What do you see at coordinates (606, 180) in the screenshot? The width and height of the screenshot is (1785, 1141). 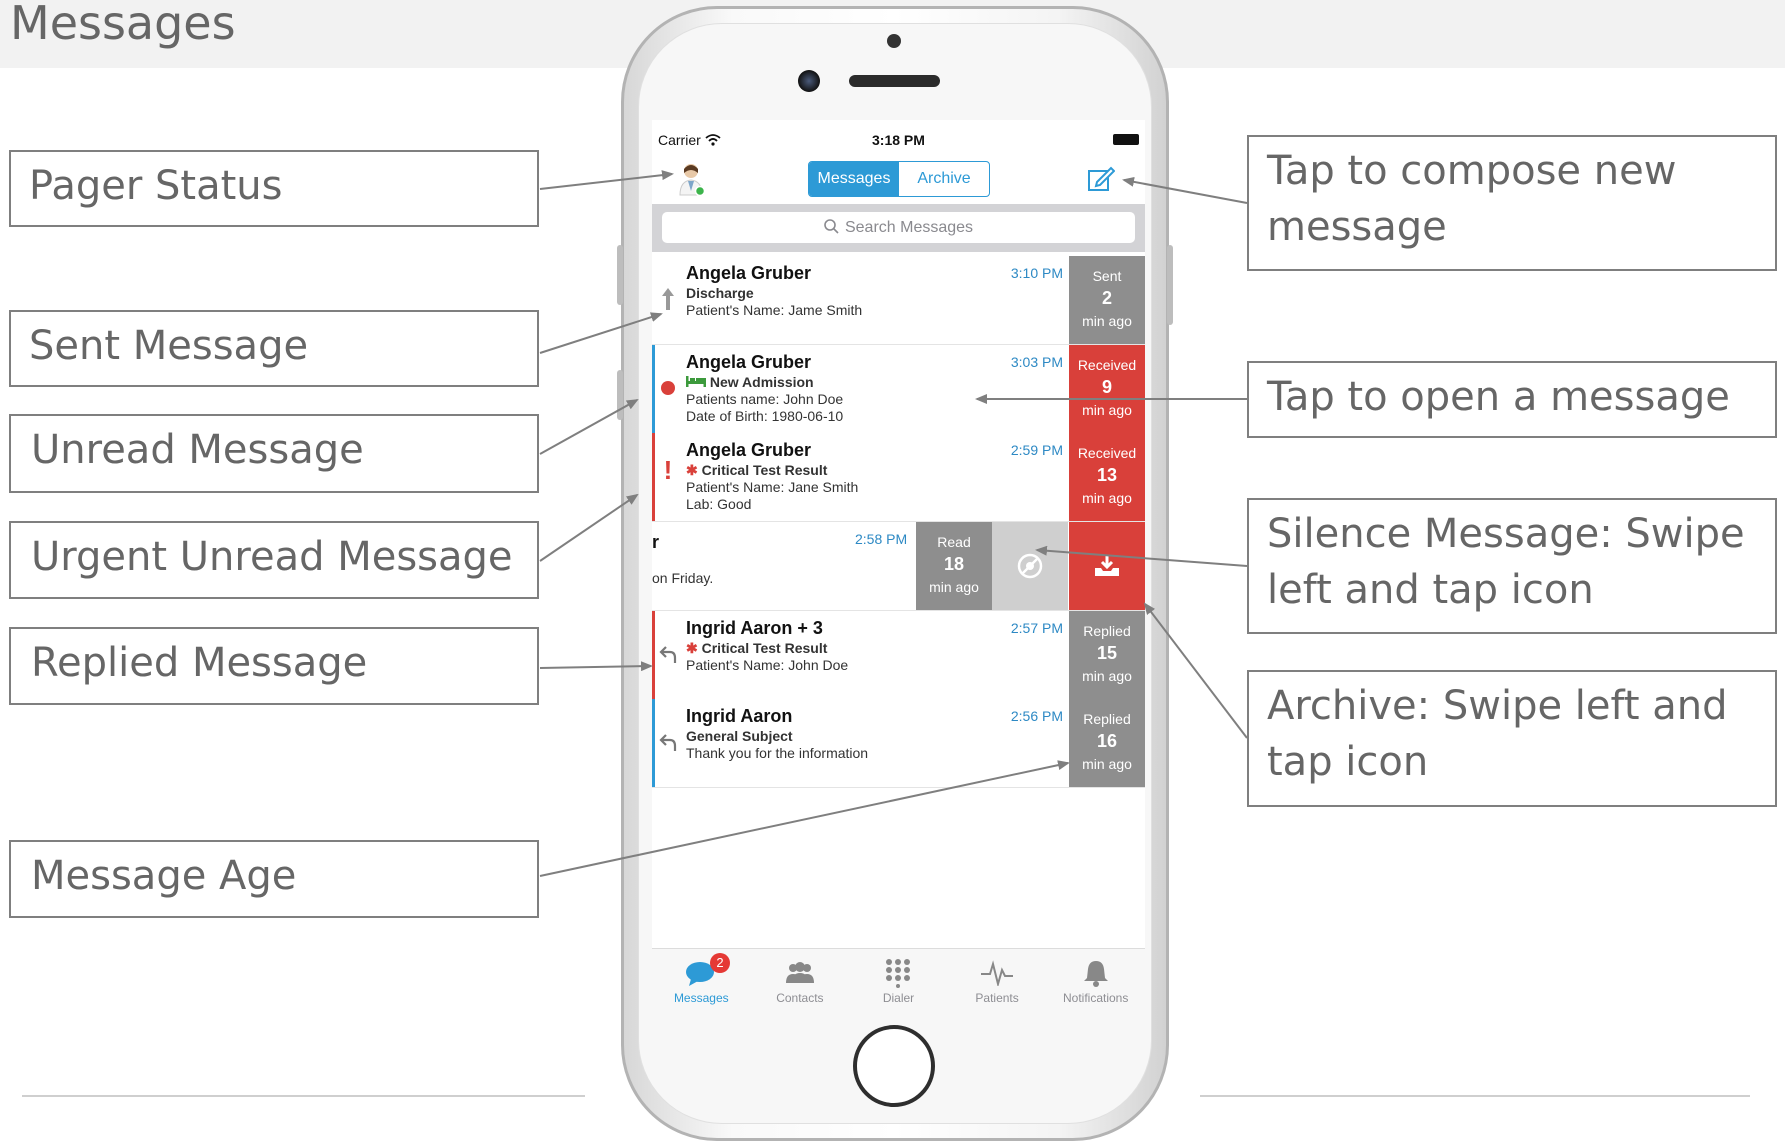 I see `arrow-pager-status` at bounding box center [606, 180].